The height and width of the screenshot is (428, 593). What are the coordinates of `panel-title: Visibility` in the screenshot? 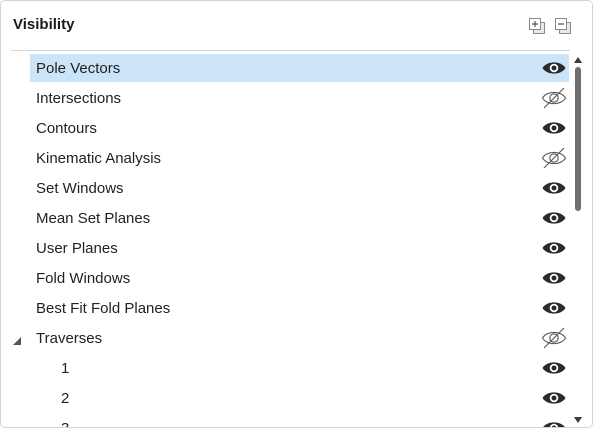 It's located at (44, 24).